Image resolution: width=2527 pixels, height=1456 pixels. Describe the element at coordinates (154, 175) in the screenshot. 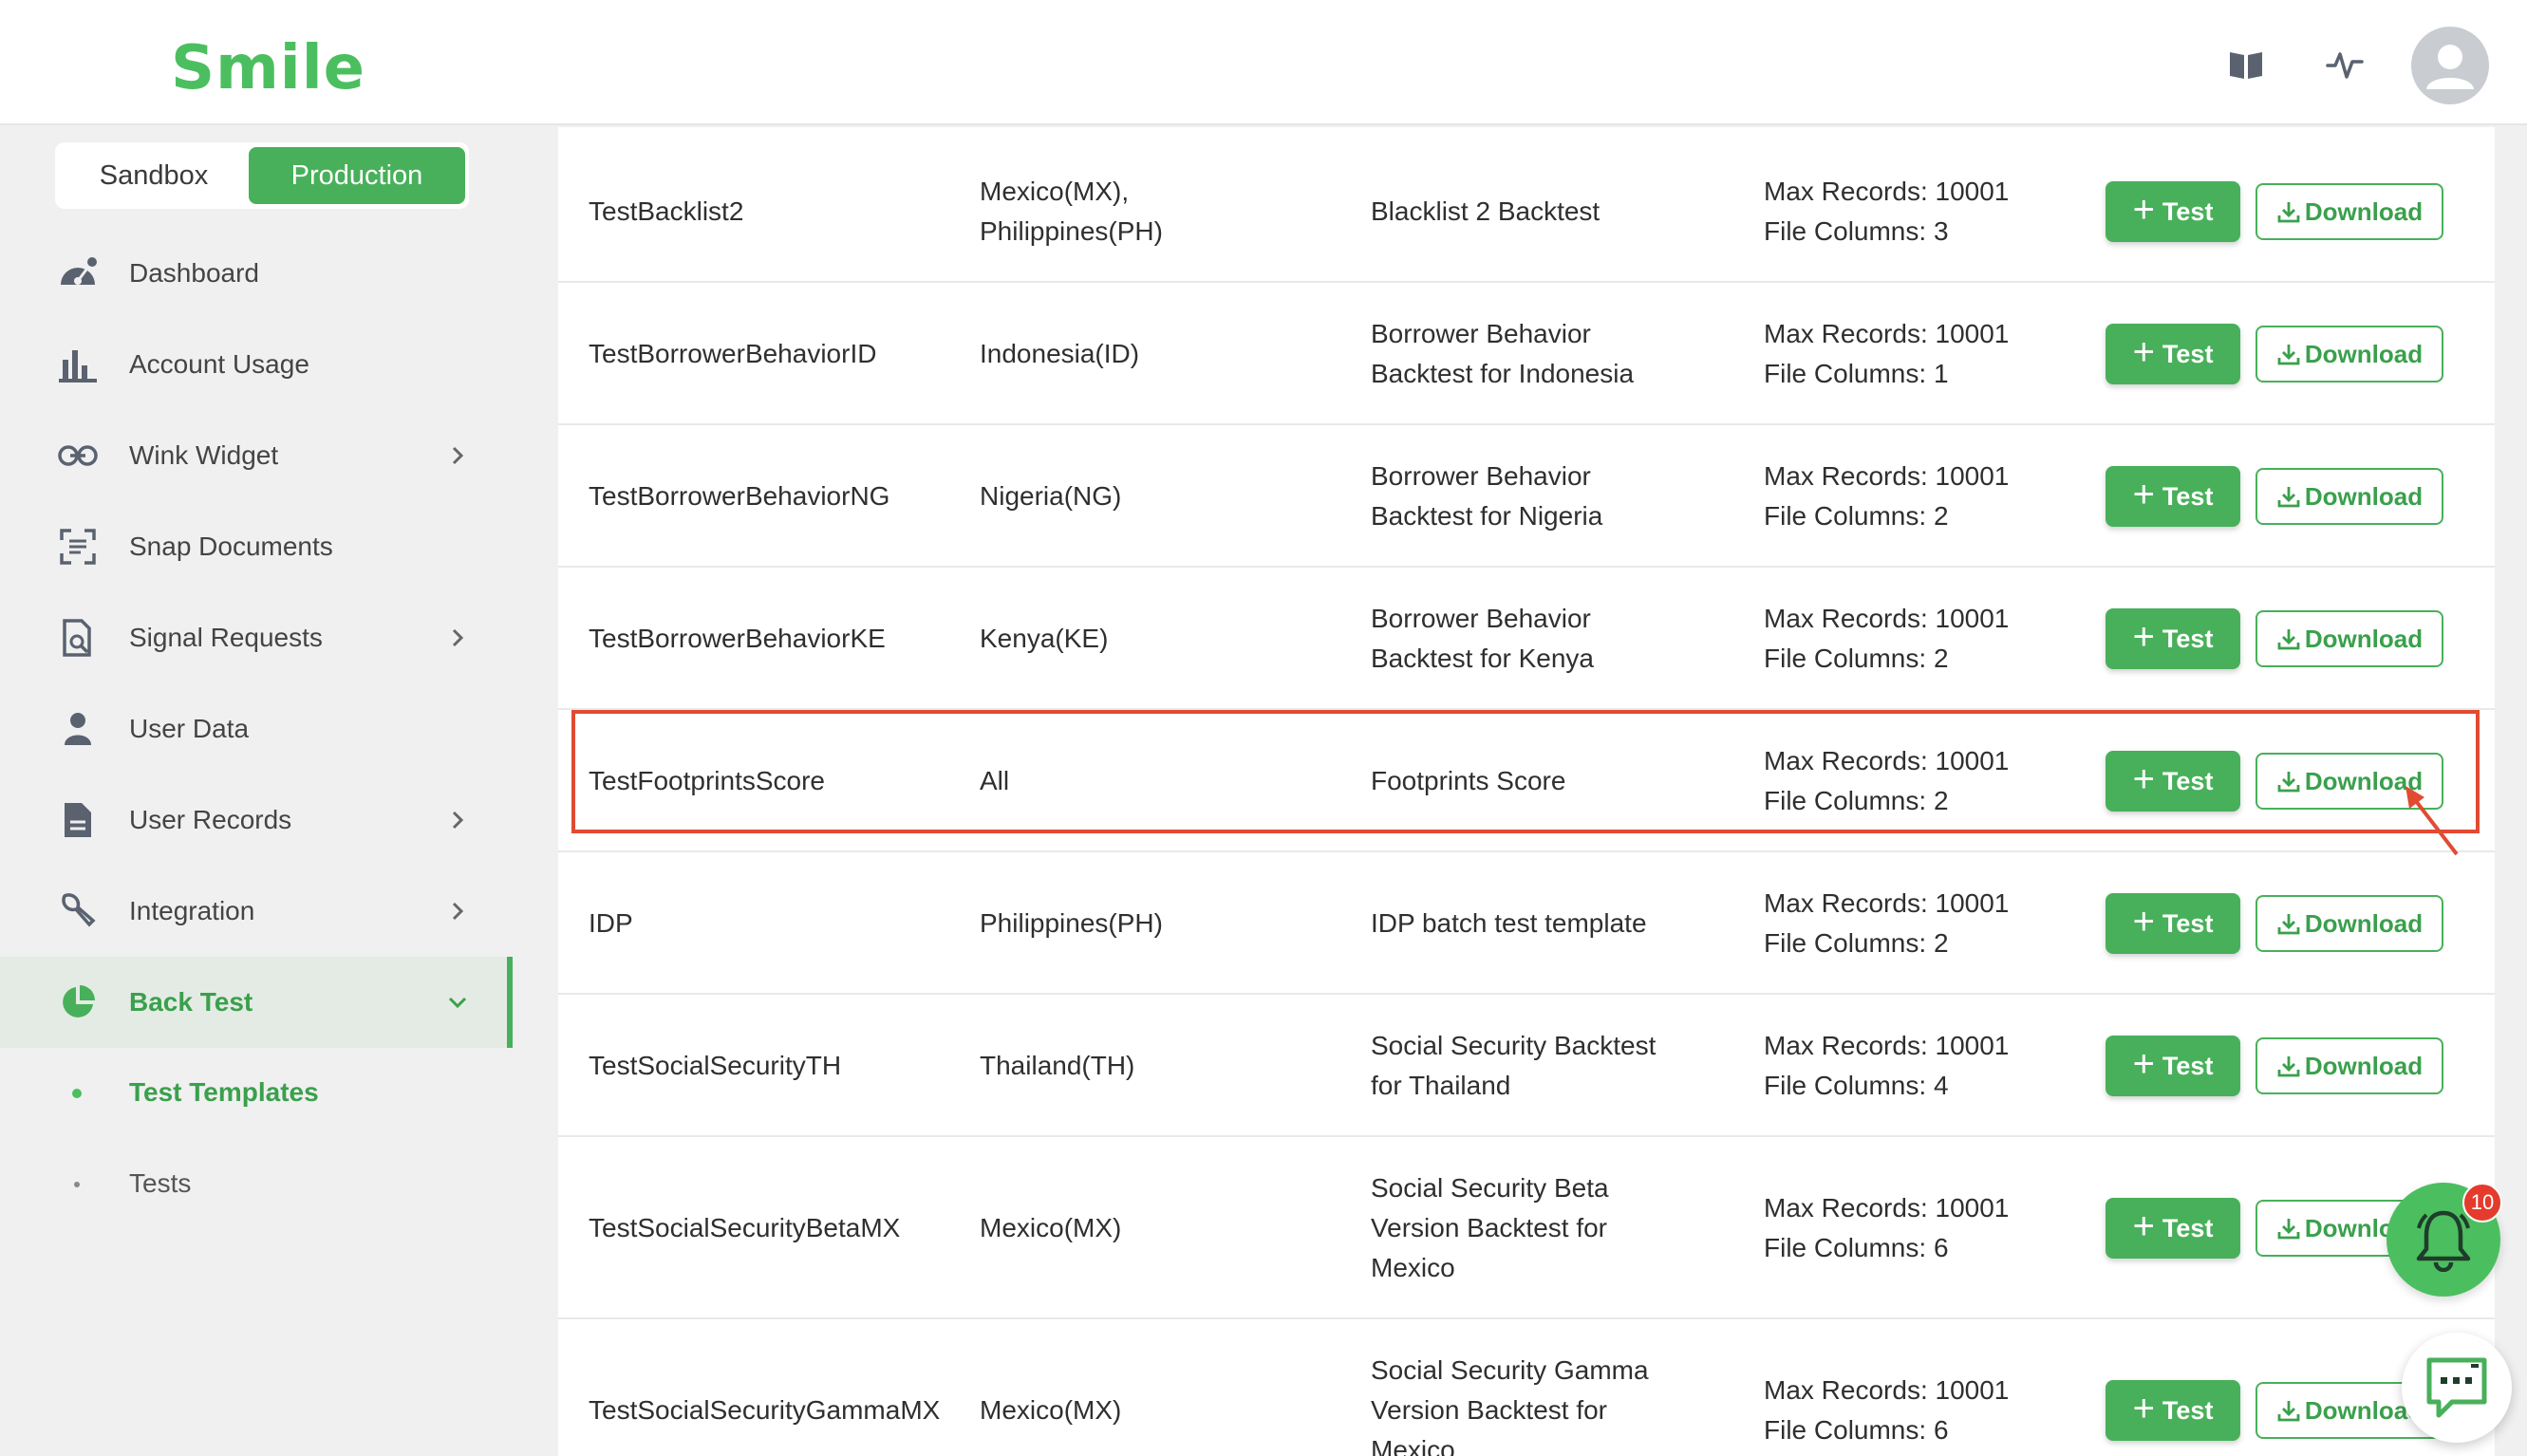

I see `sandbox-toggle: Sandbox` at that location.